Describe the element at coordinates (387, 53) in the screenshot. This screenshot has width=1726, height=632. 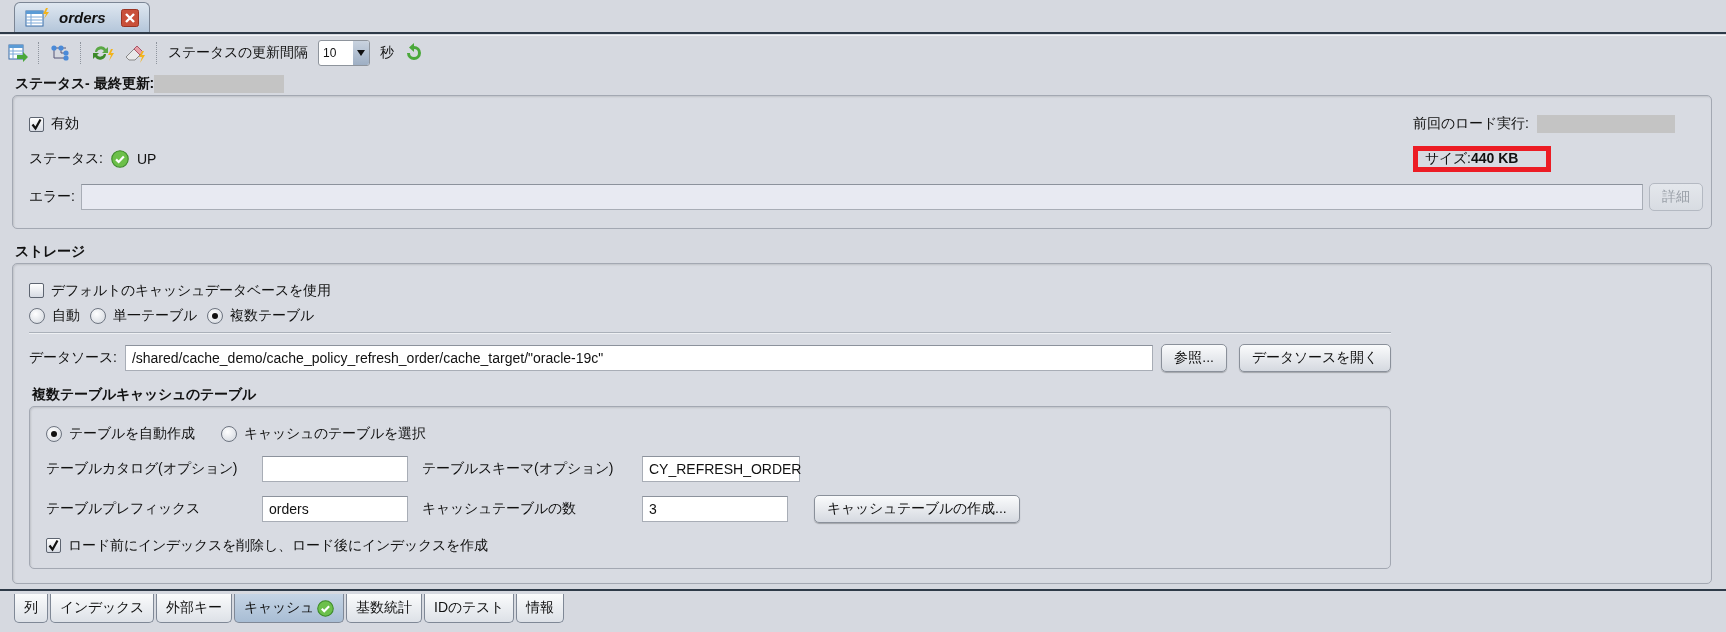
I see `unit-label: 秒` at that location.